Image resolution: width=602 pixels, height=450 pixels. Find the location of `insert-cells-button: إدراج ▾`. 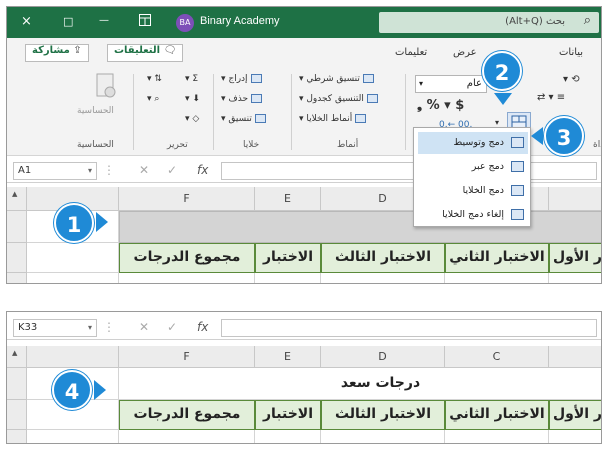

insert-cells-button: إدراج ▾ is located at coordinates (241, 79).